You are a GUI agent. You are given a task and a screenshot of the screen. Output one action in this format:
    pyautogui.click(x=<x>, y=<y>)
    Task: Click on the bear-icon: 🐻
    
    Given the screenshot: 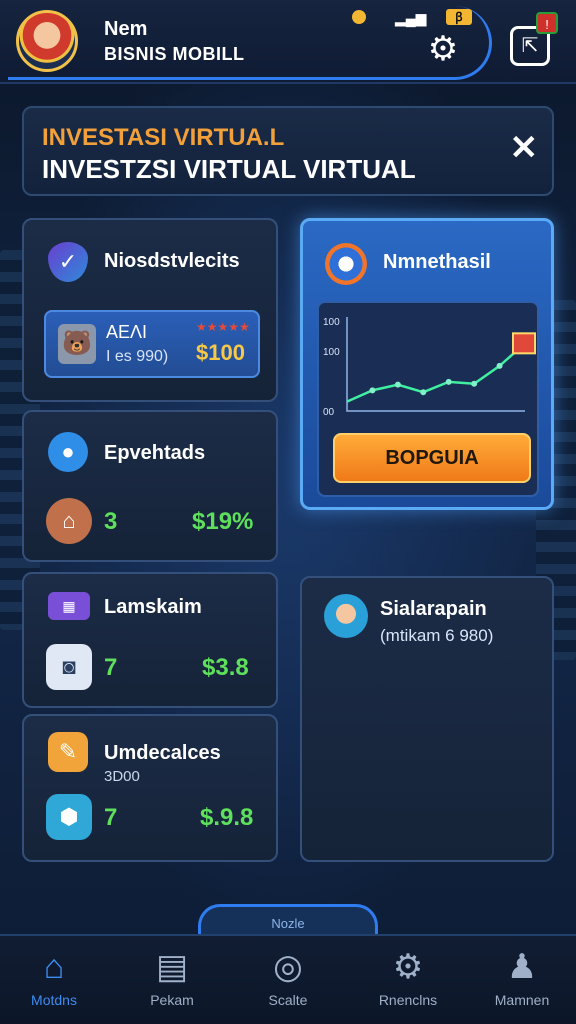 What is the action you would take?
    pyautogui.click(x=77, y=344)
    